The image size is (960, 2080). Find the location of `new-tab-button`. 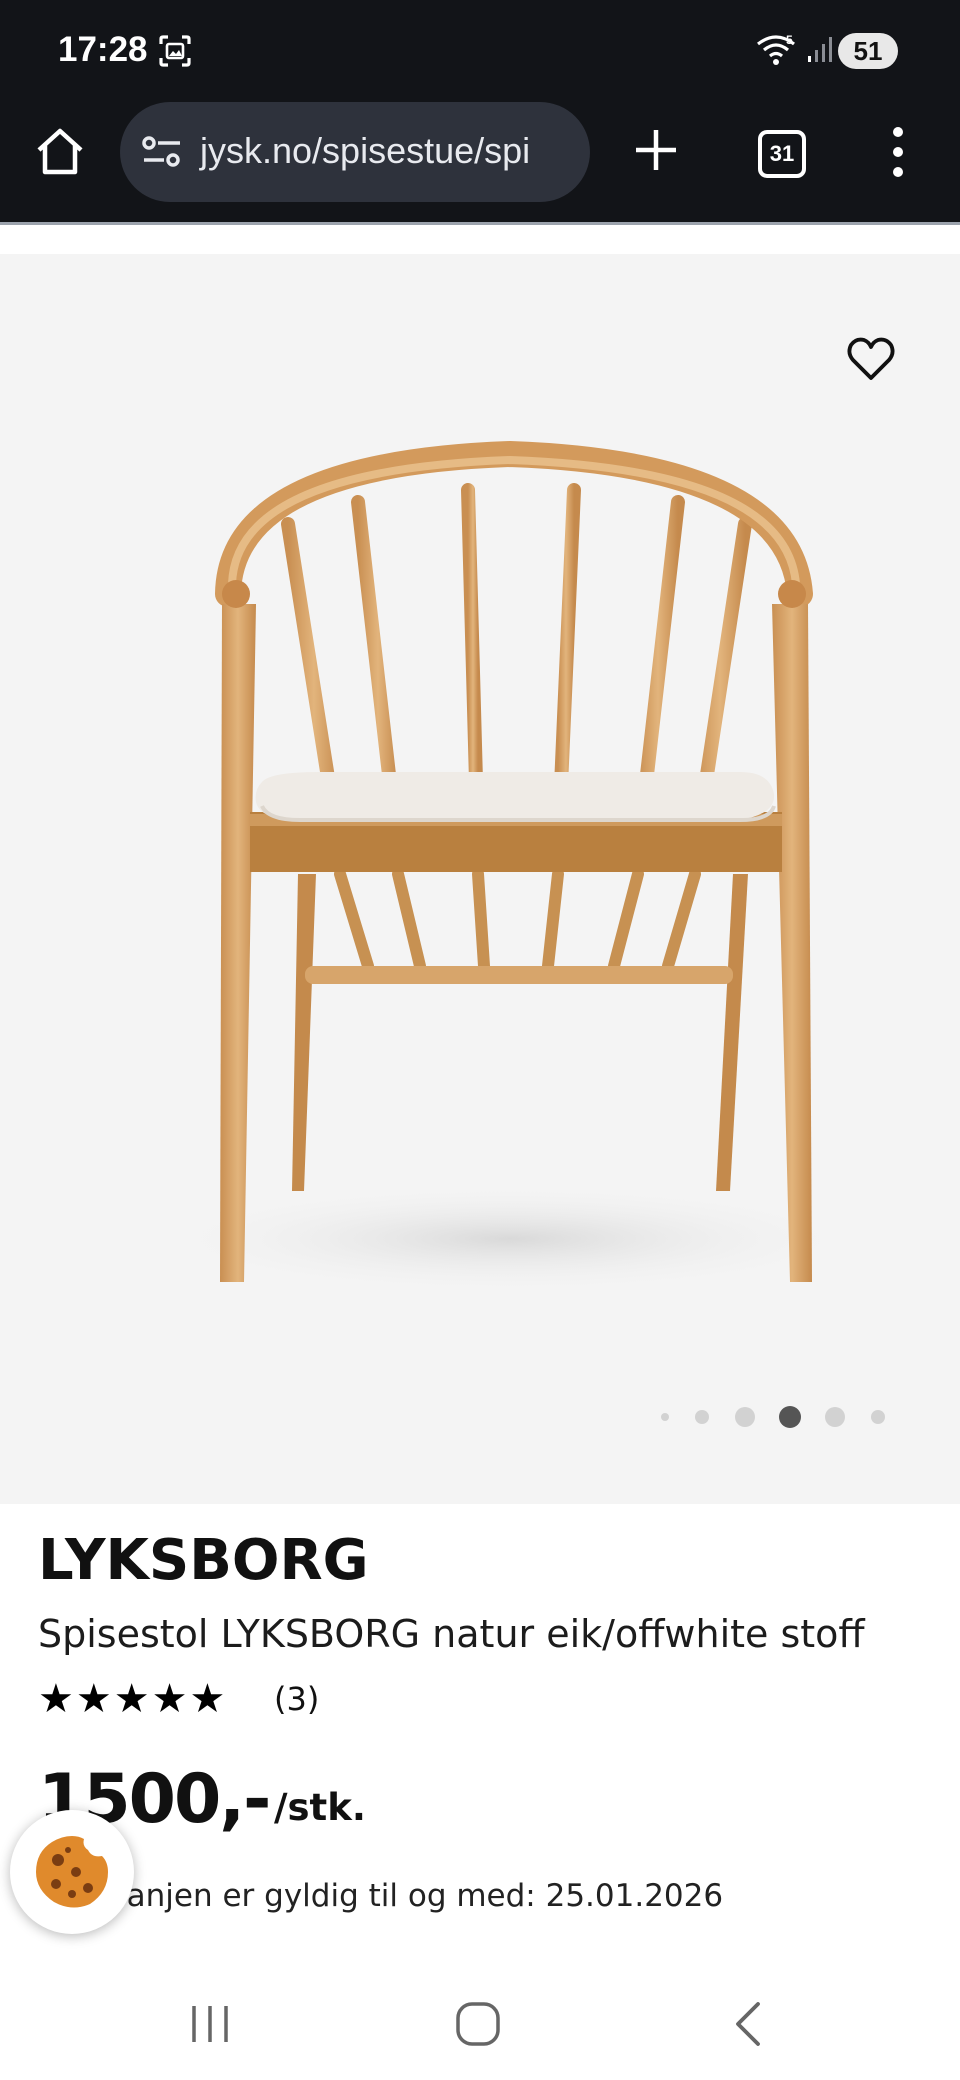

new-tab-button is located at coordinates (656, 150).